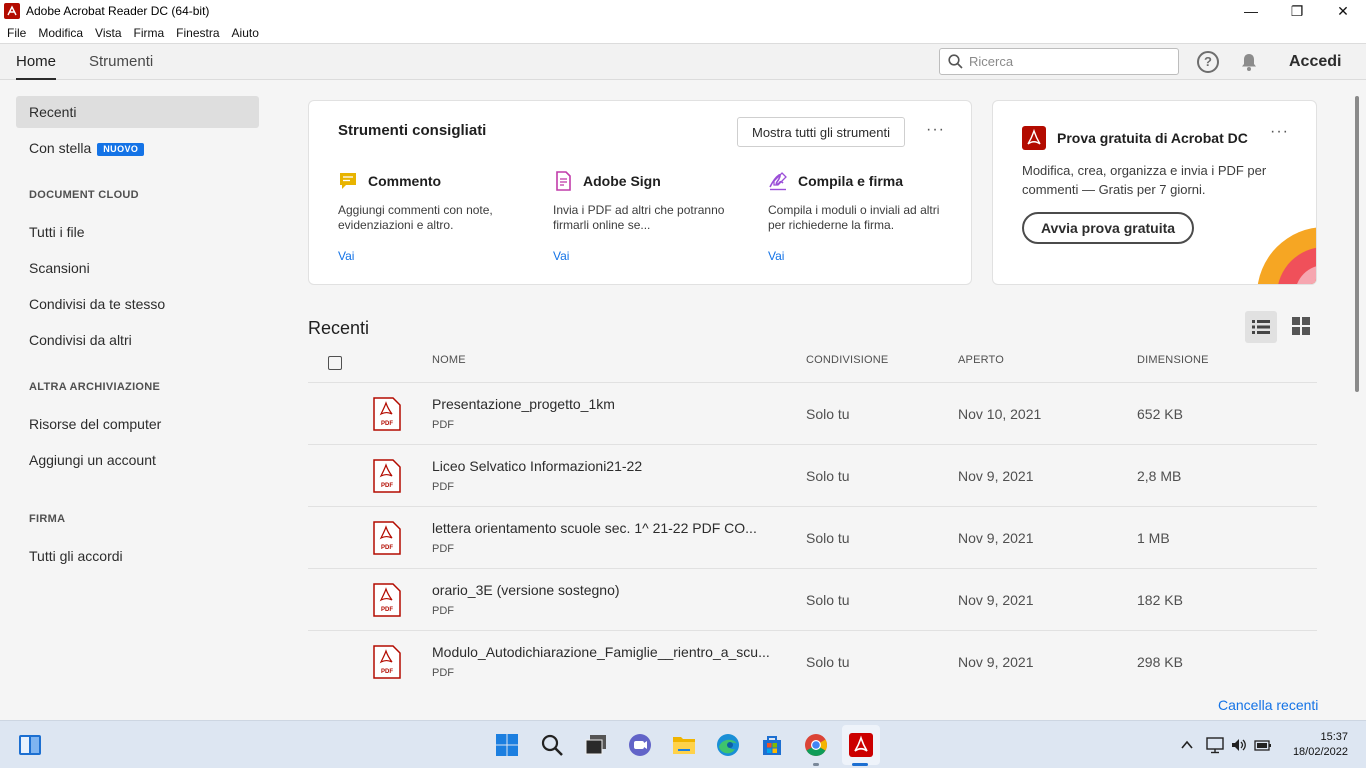  Describe the element at coordinates (561, 256) in the screenshot. I see `tool-adobe-sign-go-link: Vai` at that location.